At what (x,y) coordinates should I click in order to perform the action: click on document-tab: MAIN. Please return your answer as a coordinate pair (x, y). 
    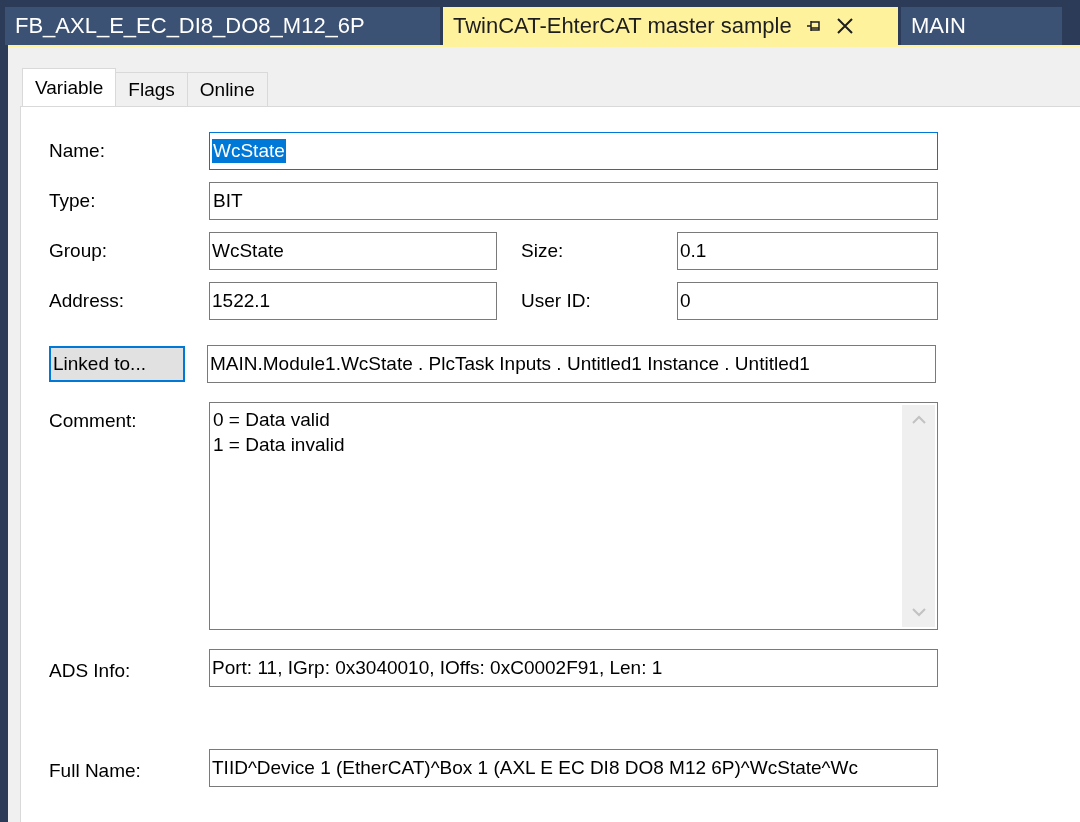
    Looking at the image, I should click on (981, 26).